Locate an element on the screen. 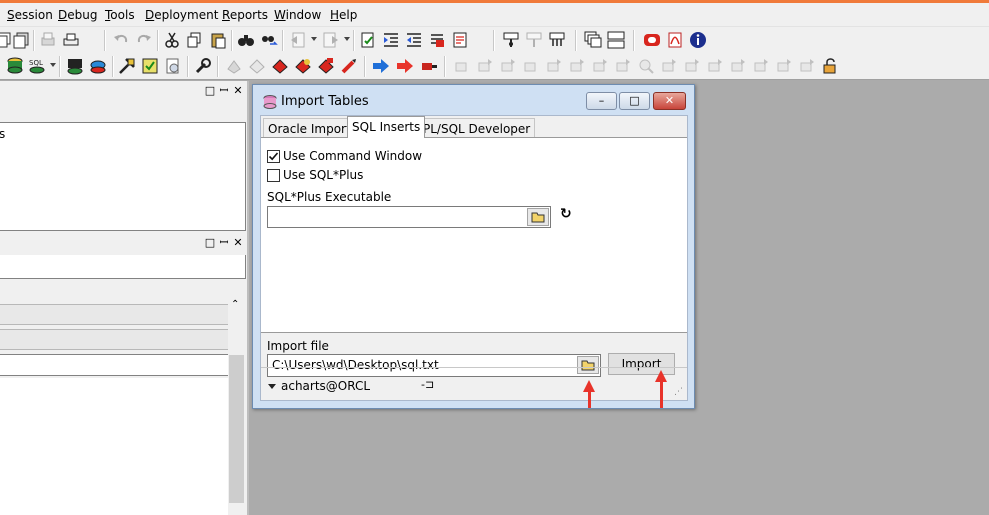  next-record-icon is located at coordinates (508, 66).